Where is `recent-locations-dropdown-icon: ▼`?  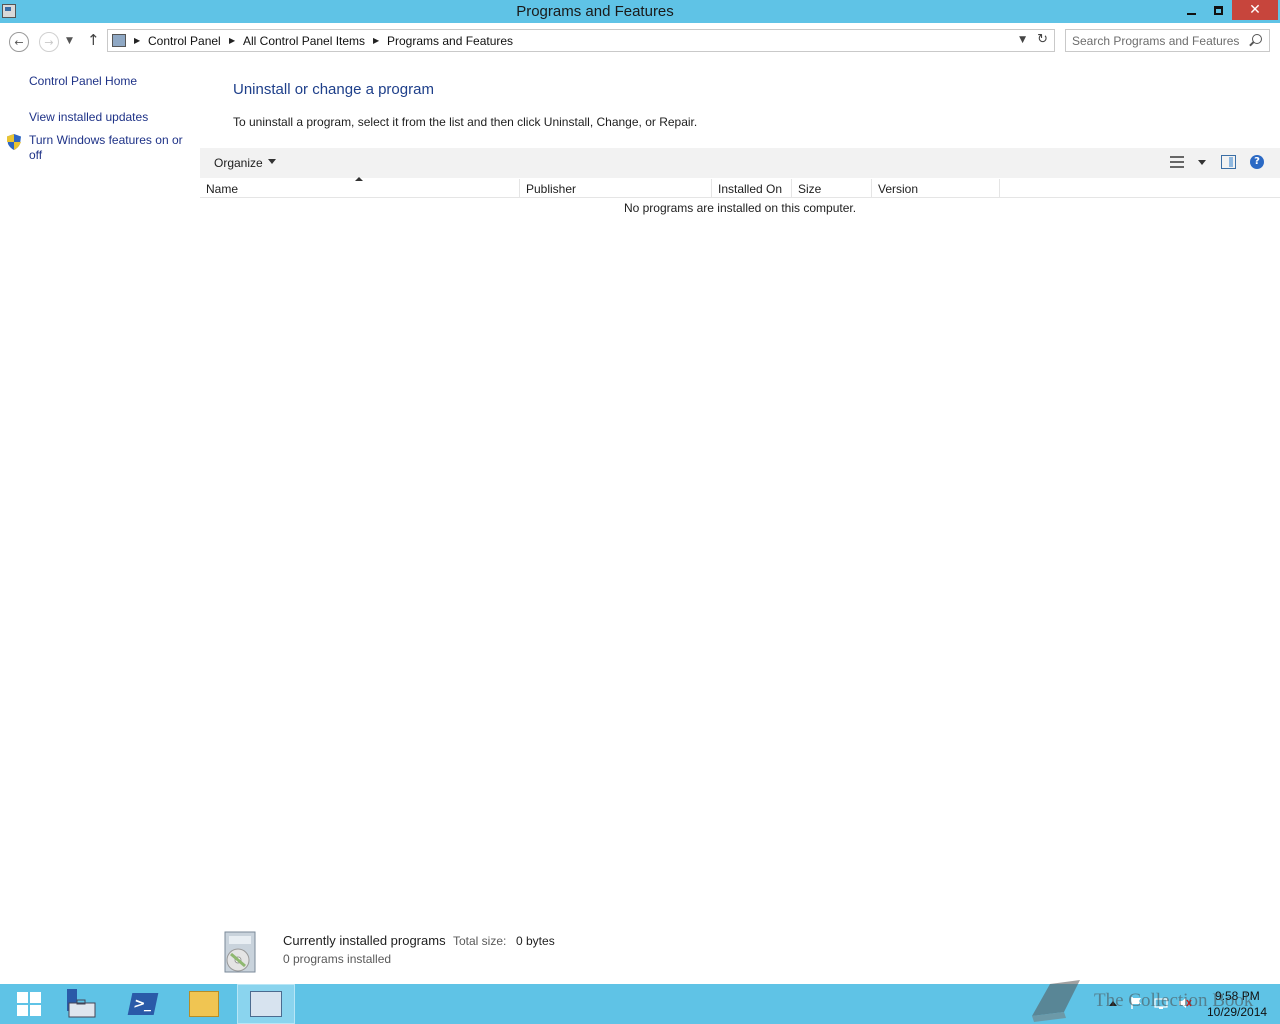
recent-locations-dropdown-icon: ▼ is located at coordinates (69, 41).